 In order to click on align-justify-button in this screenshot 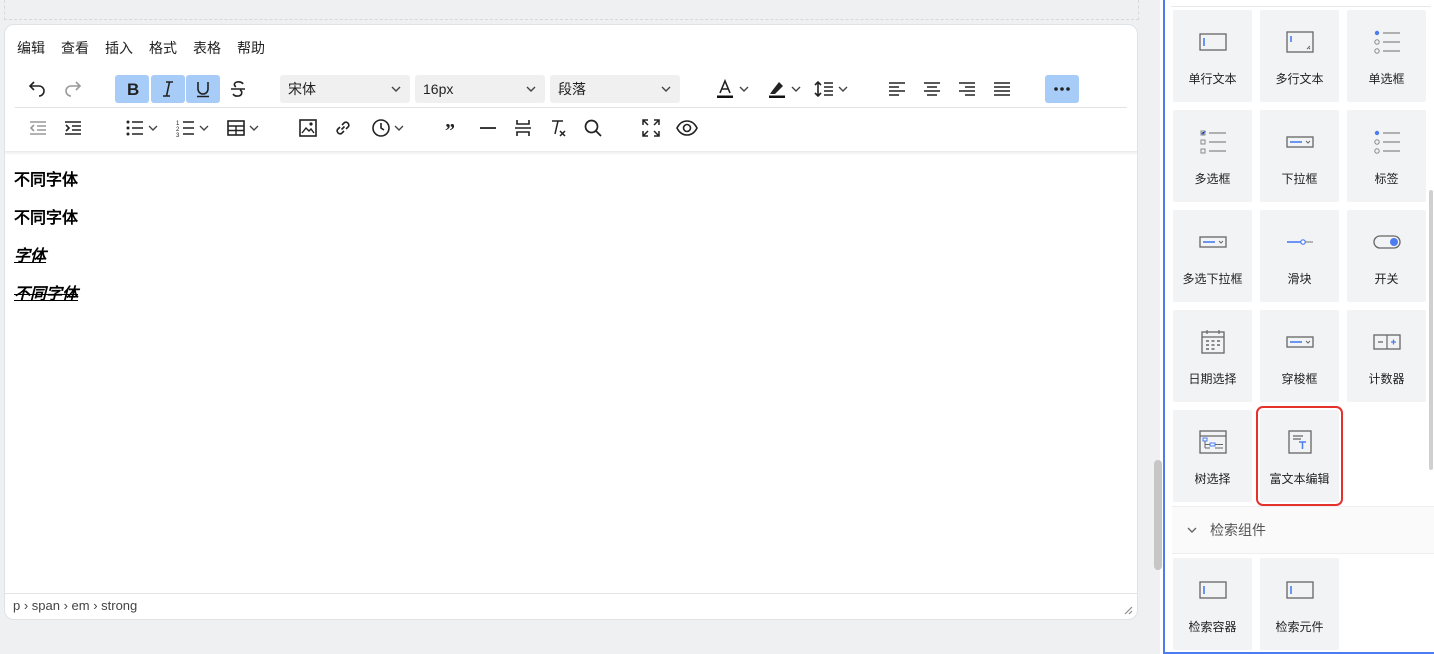, I will do `click(1002, 89)`.